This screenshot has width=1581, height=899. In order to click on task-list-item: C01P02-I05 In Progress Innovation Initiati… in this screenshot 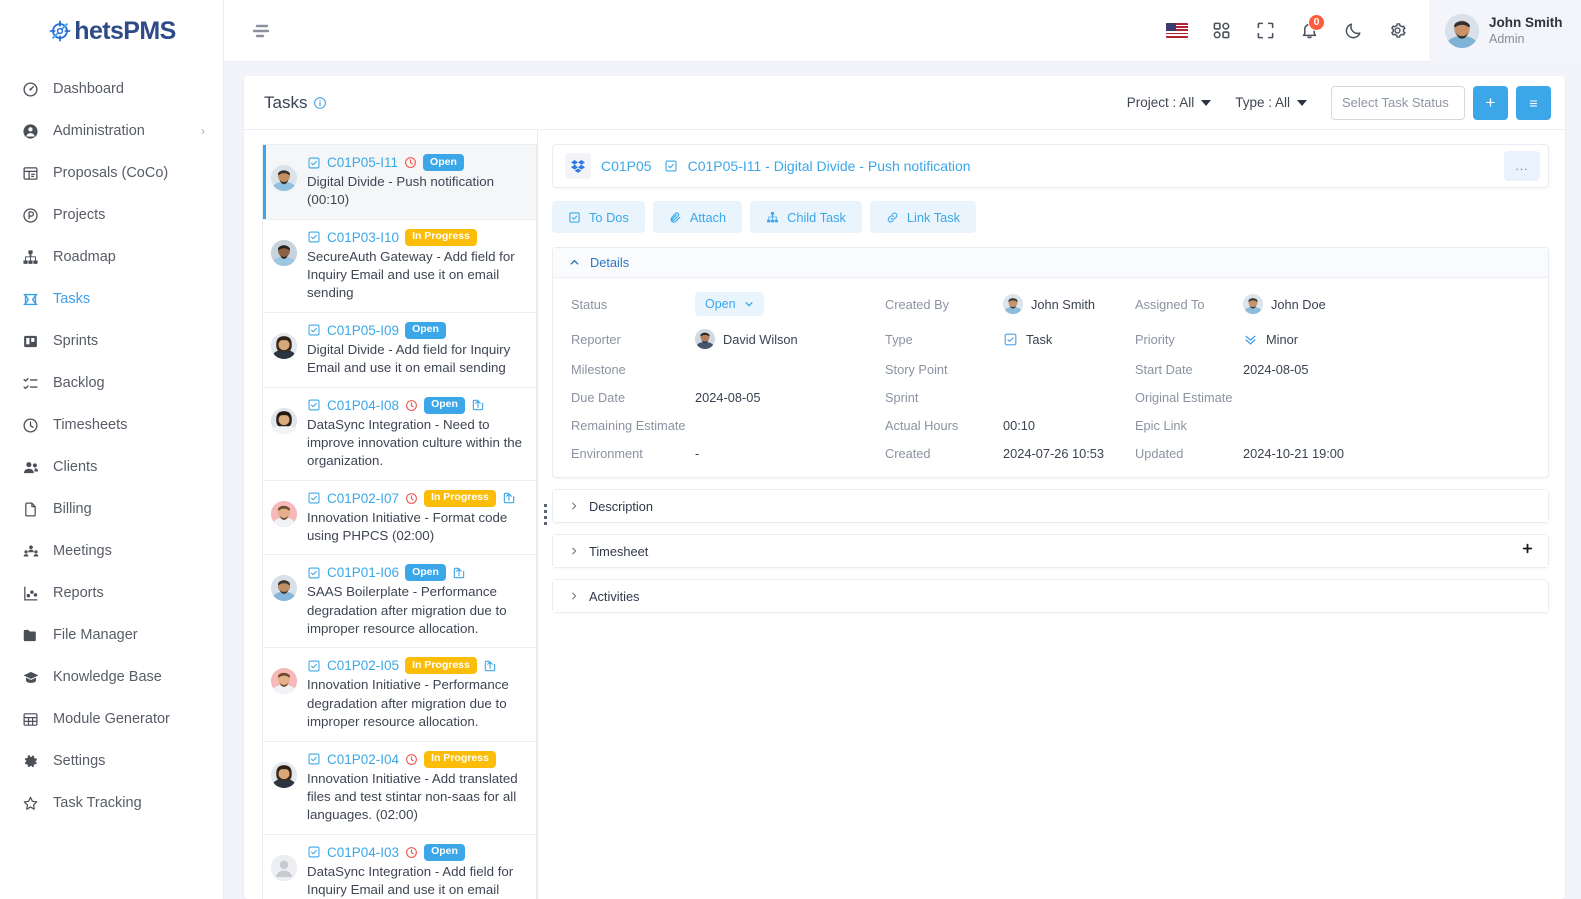, I will do `click(399, 695)`.